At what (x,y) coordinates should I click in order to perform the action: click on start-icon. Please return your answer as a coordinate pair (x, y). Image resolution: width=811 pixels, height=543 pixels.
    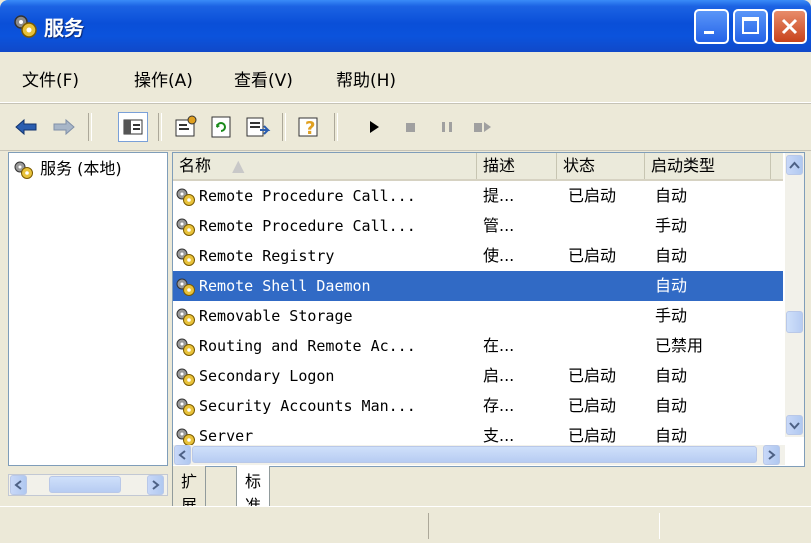
    Looking at the image, I should click on (374, 127).